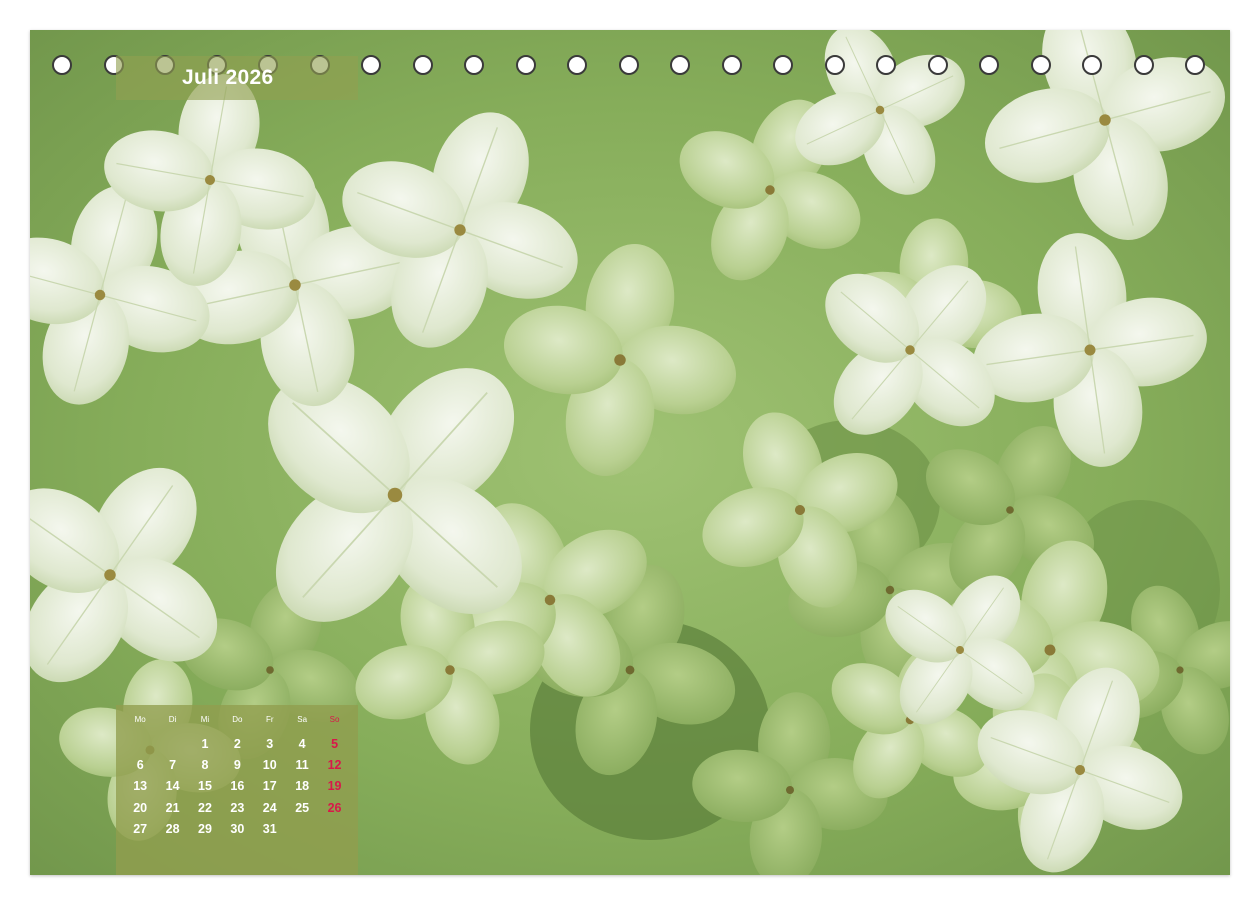 This screenshot has width=1260, height=905. Describe the element at coordinates (172, 807) in the screenshot. I see `day-cell: 21` at that location.